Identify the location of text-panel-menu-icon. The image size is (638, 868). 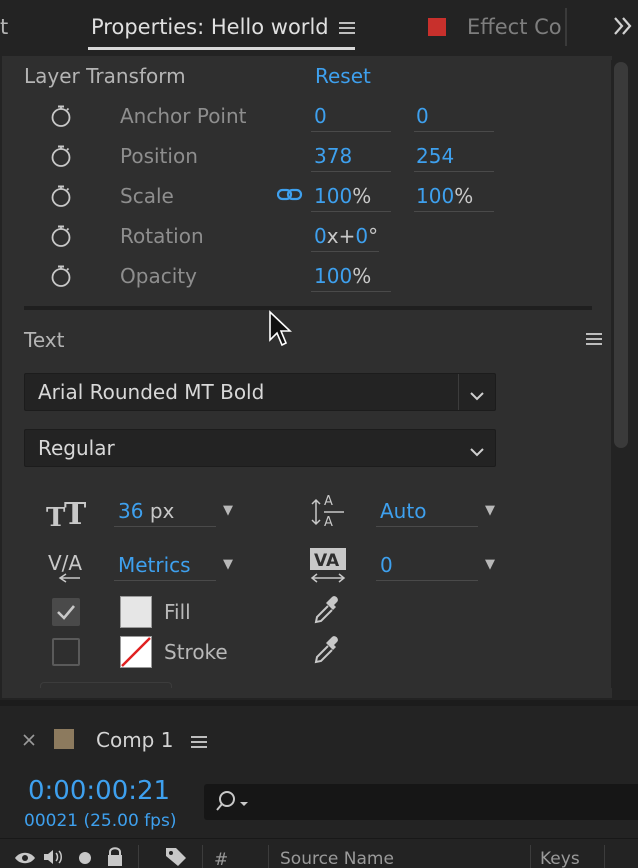
(594, 338).